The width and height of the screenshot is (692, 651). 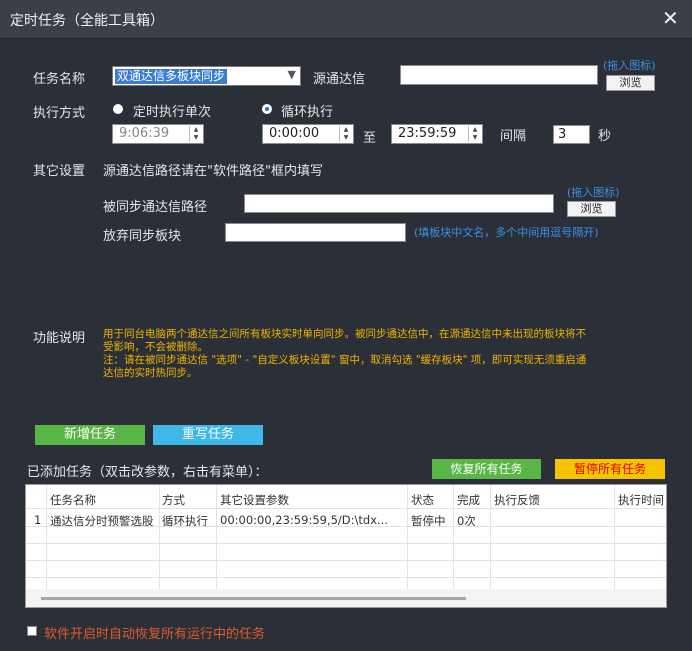 What do you see at coordinates (32, 631) in the screenshot?
I see `auto-restore-checkbox` at bounding box center [32, 631].